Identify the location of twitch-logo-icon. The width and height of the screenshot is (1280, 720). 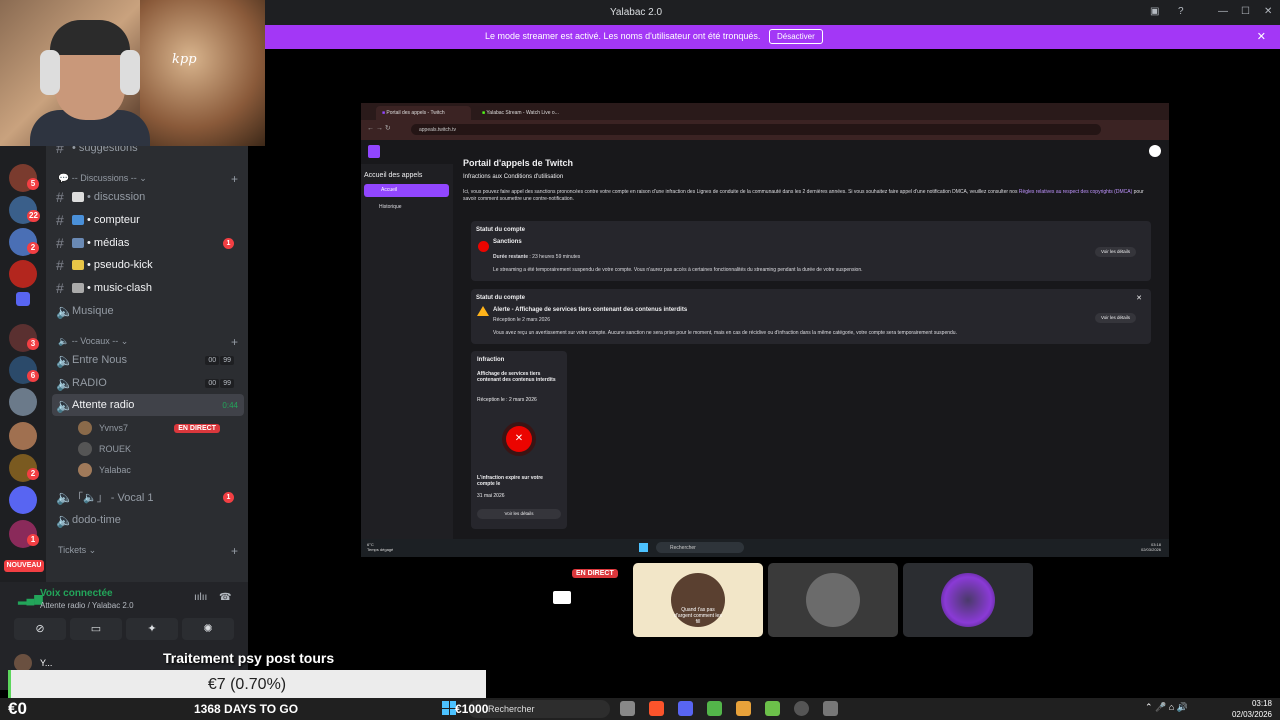
(374, 151).